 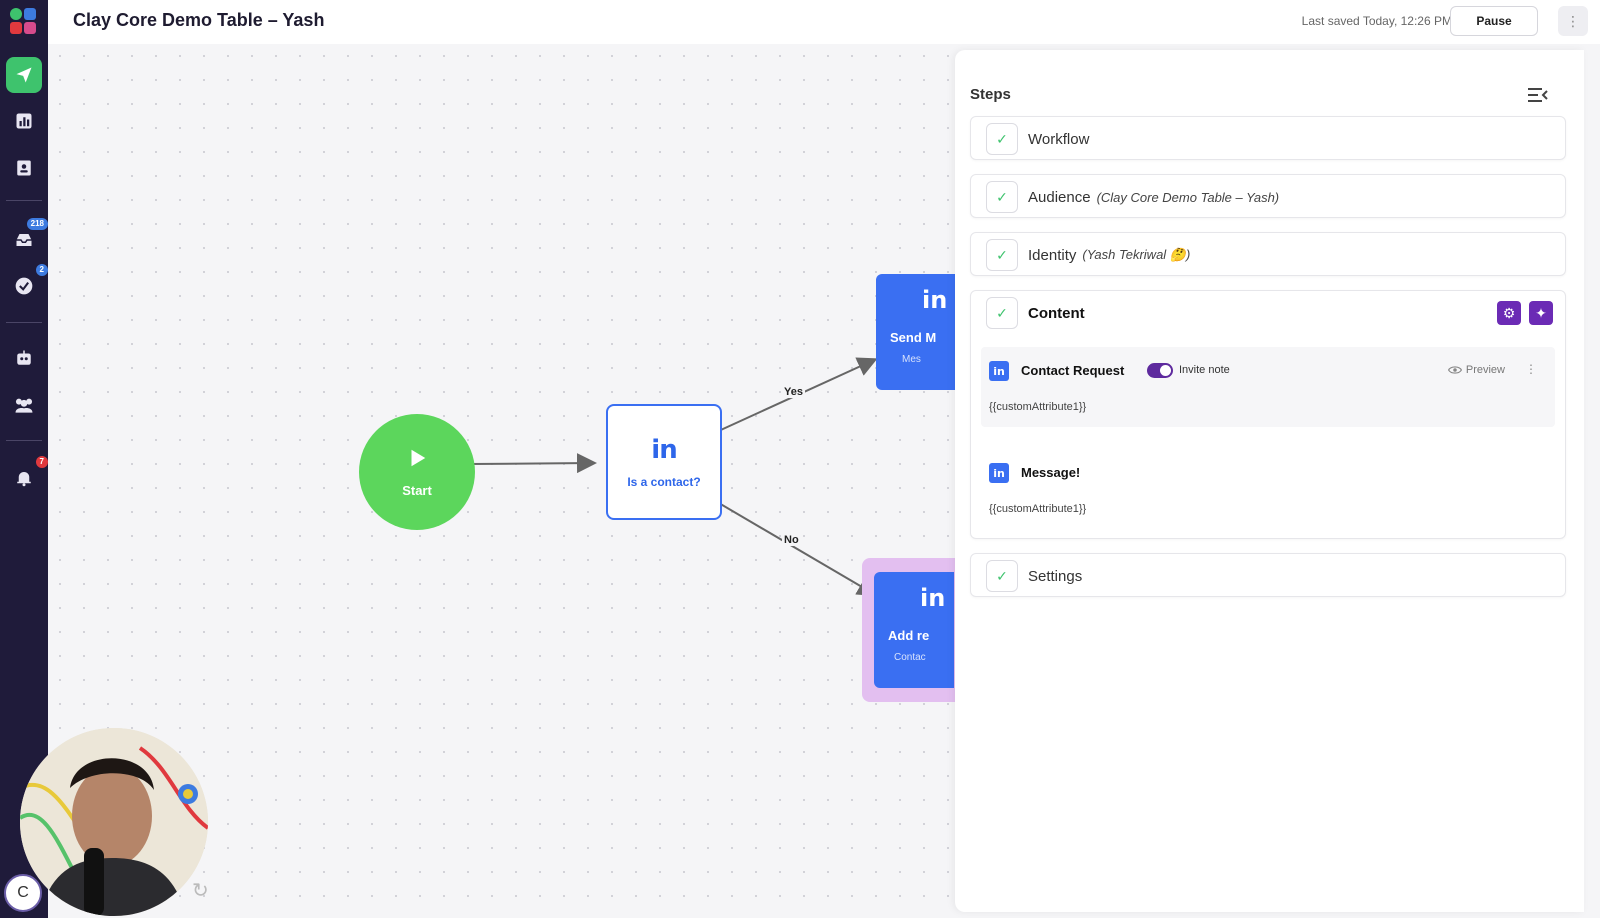 I want to click on avatar-letter: C, so click(x=23, y=892).